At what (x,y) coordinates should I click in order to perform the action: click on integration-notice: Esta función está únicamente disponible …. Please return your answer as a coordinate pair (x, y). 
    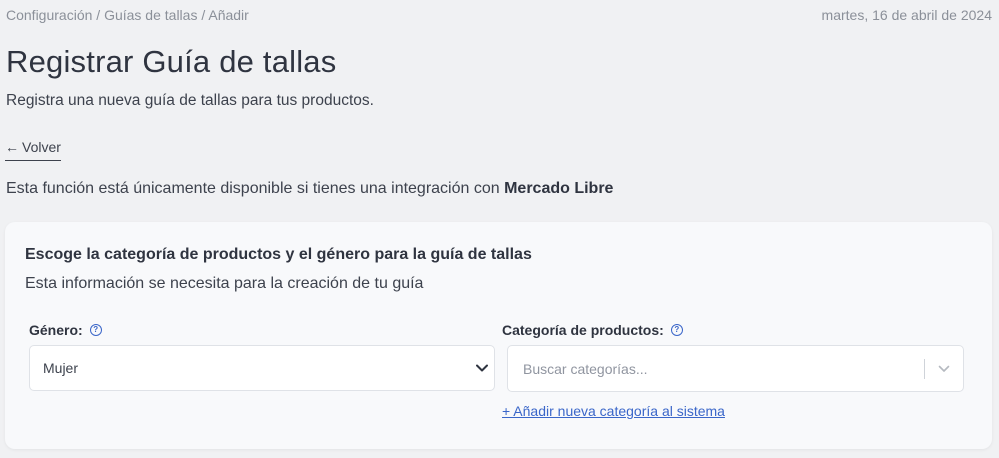
    Looking at the image, I should click on (309, 189).